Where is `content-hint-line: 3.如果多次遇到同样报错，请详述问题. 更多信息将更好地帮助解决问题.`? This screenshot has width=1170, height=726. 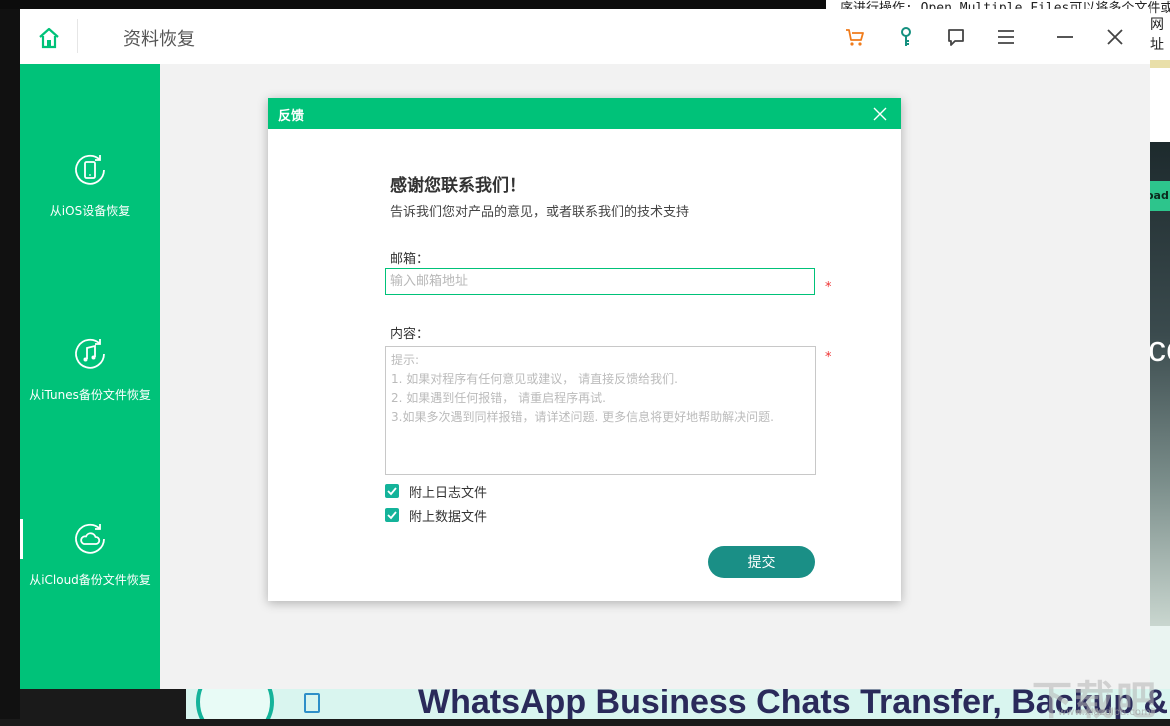 content-hint-line: 3.如果多次遇到同样报错，请详述问题. 更多信息将更好地帮助解决问题. is located at coordinates (582, 417).